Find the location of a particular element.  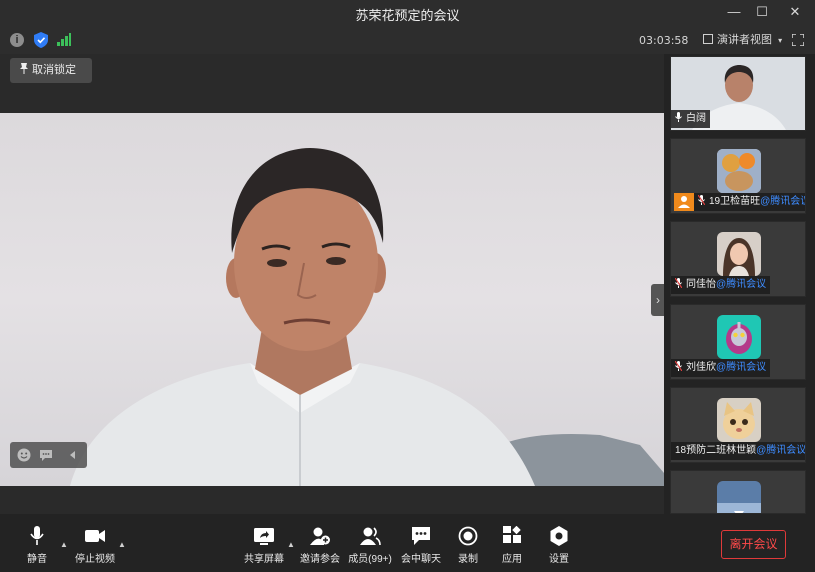

invite-button: 邀请参会 is located at coordinates (320, 545).